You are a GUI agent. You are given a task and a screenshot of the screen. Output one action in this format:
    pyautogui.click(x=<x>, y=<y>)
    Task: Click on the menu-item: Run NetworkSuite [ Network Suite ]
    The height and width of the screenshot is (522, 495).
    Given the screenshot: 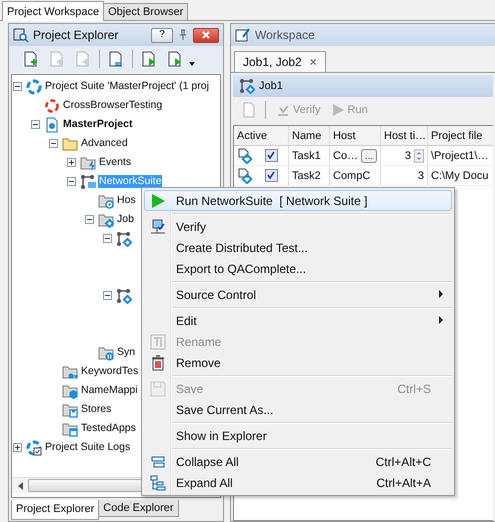 What is the action you would take?
    pyautogui.click(x=298, y=200)
    